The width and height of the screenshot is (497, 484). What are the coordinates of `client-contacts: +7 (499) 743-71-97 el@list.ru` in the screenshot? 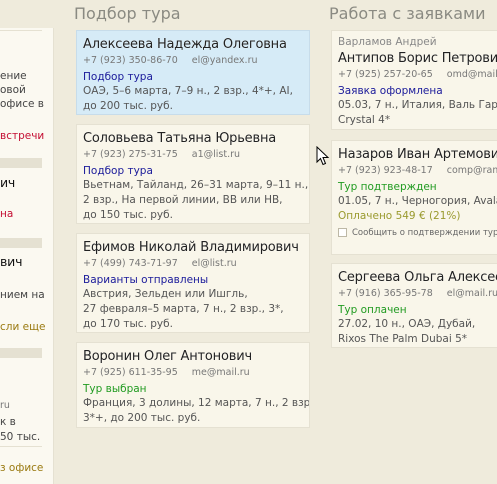 It's located at (196, 263).